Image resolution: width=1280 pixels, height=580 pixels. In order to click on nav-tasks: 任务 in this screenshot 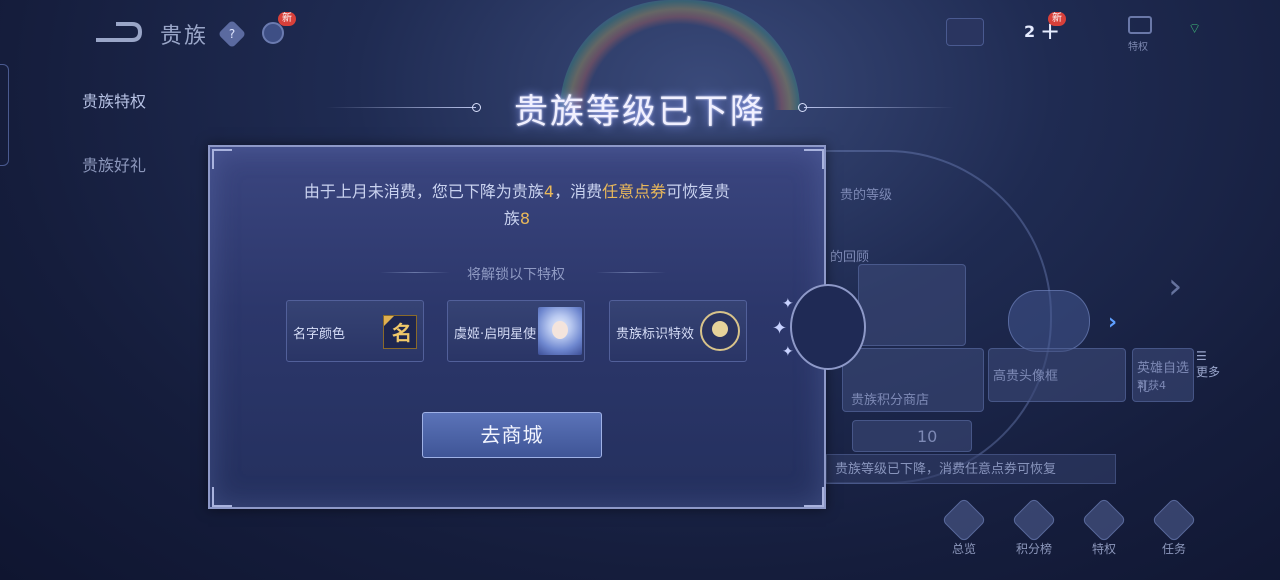, I will do `click(1174, 527)`.